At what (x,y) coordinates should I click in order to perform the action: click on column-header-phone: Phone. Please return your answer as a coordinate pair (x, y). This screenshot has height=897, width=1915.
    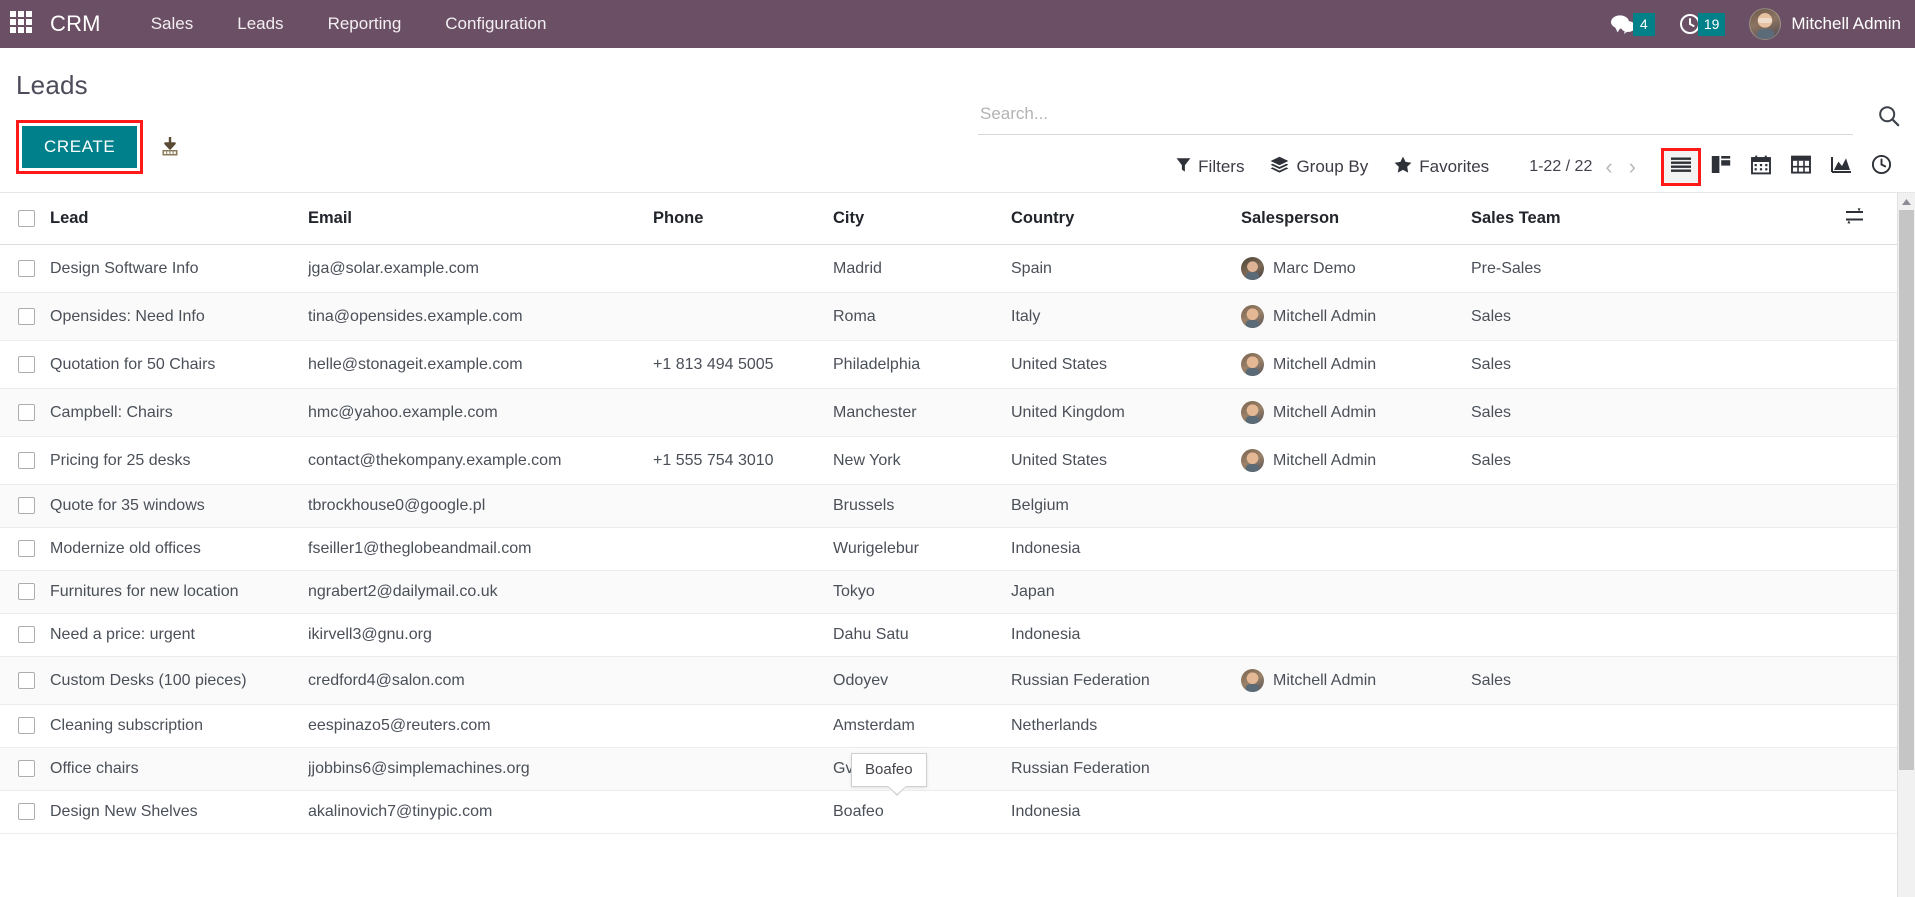
    Looking at the image, I should click on (743, 219).